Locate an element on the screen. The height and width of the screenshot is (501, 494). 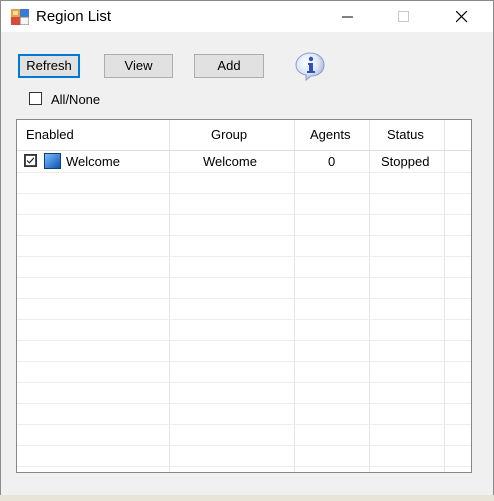
minimize-icon is located at coordinates (347, 17).